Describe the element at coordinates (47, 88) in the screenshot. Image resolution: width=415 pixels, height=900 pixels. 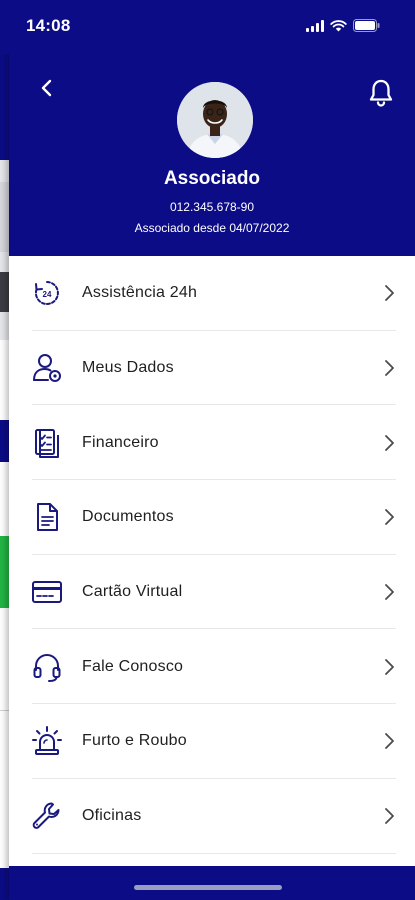
I see `back-arrow-icon` at that location.